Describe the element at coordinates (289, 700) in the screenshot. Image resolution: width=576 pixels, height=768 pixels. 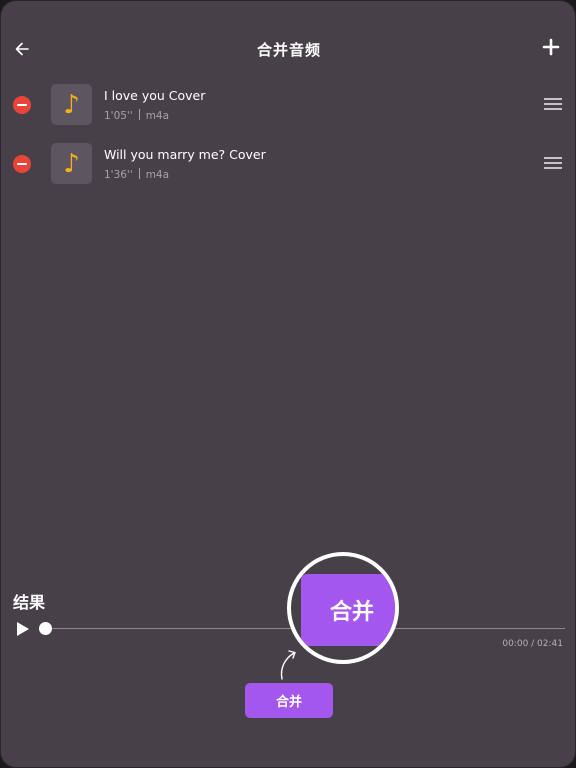
I see `merge-button: 合并` at that location.